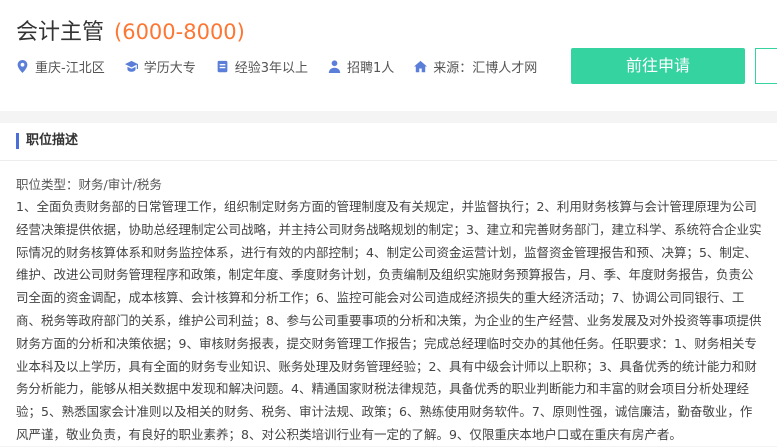  I want to click on meta-headcount: 招聘1人, so click(361, 66).